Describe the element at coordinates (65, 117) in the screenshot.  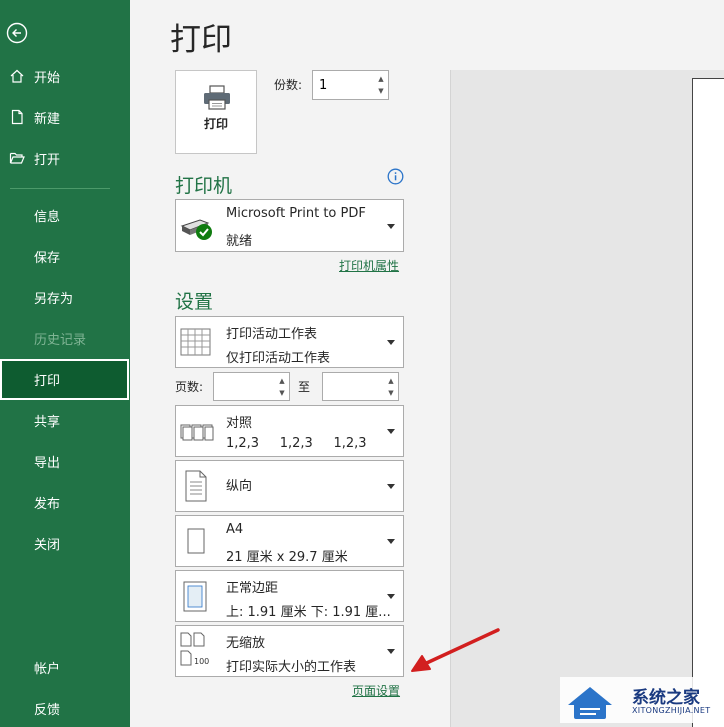
I see `sidebar-item-new: 新建` at that location.